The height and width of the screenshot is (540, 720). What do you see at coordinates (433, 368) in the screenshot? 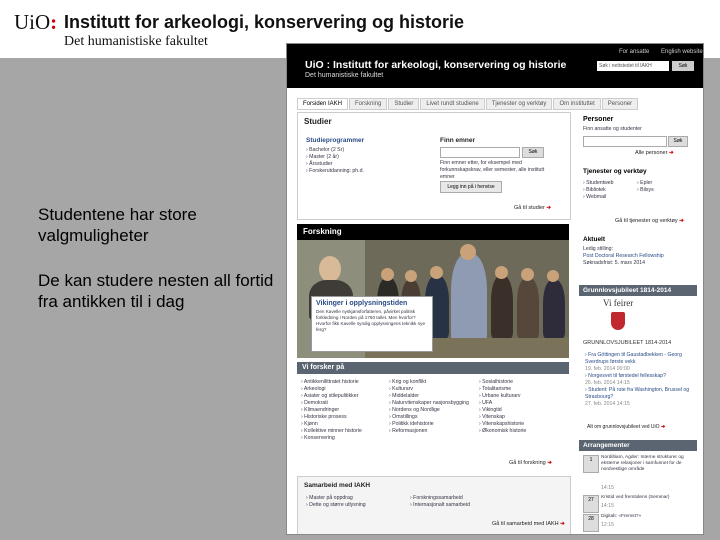
I see `vi-forsker-header: Vi forsker på` at bounding box center [433, 368].